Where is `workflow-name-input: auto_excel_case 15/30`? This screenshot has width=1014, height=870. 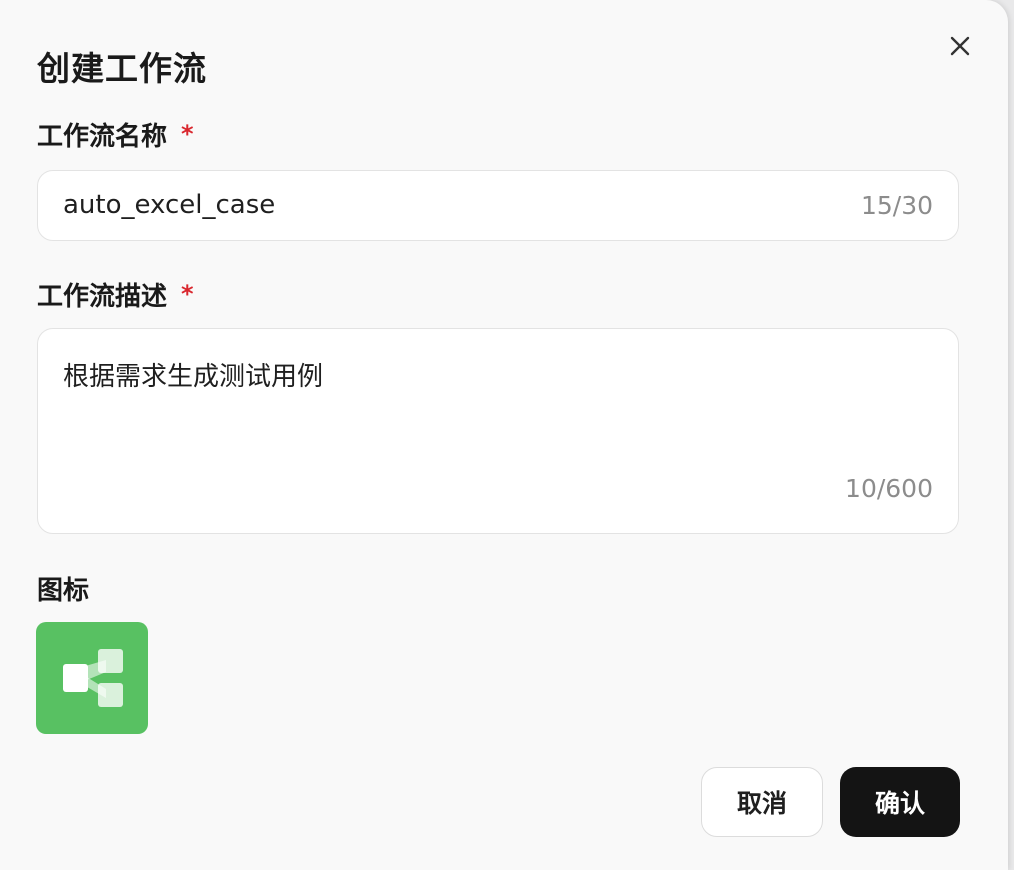
workflow-name-input: auto_excel_case 15/30 is located at coordinates (498, 205).